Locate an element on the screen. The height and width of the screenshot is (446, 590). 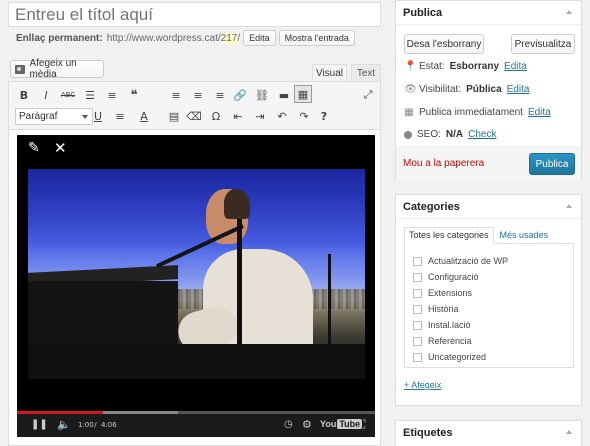
unlink-icon: ⛓ is located at coordinates (262, 95).